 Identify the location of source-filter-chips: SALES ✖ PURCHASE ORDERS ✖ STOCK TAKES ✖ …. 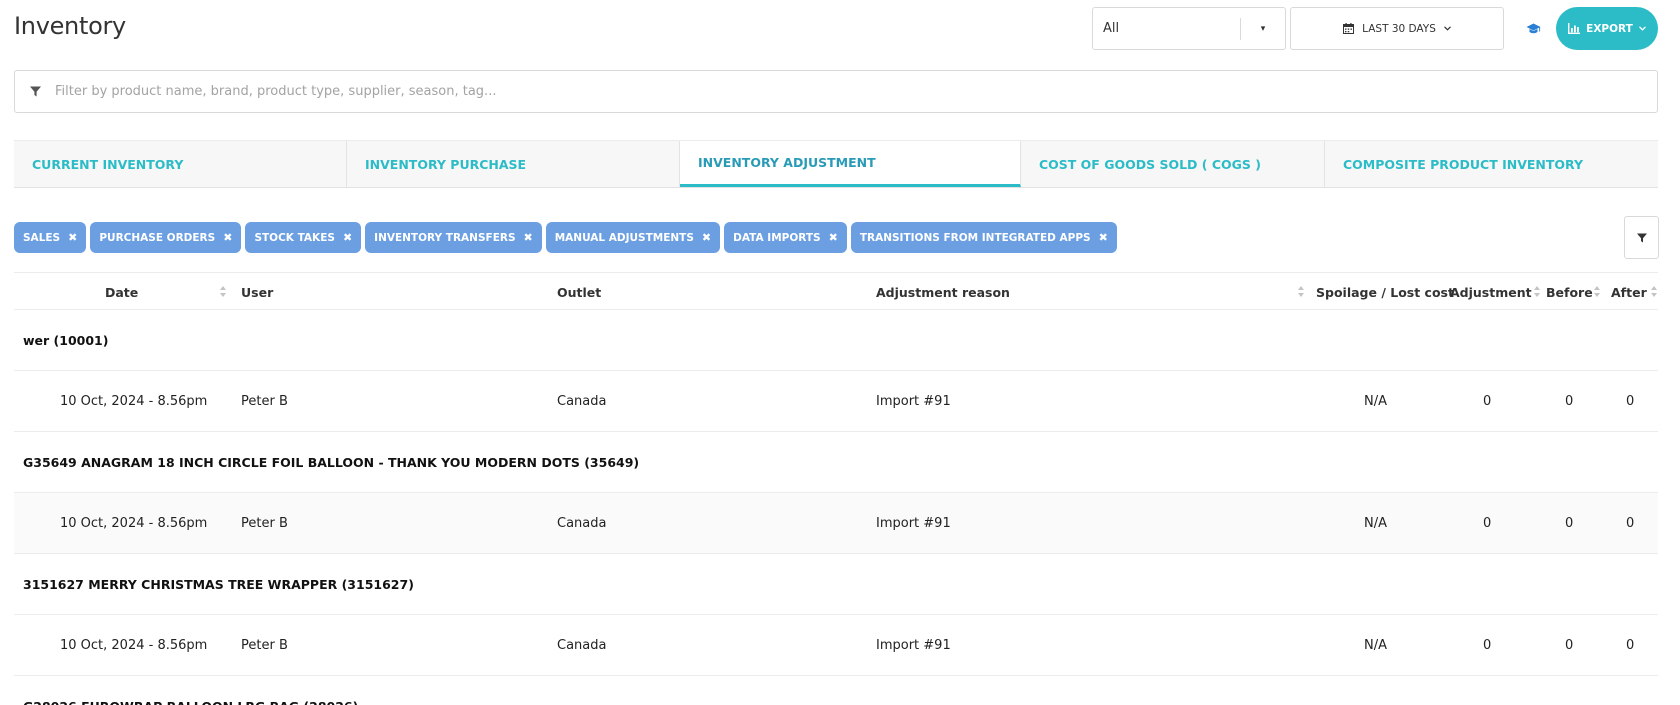
(565, 237).